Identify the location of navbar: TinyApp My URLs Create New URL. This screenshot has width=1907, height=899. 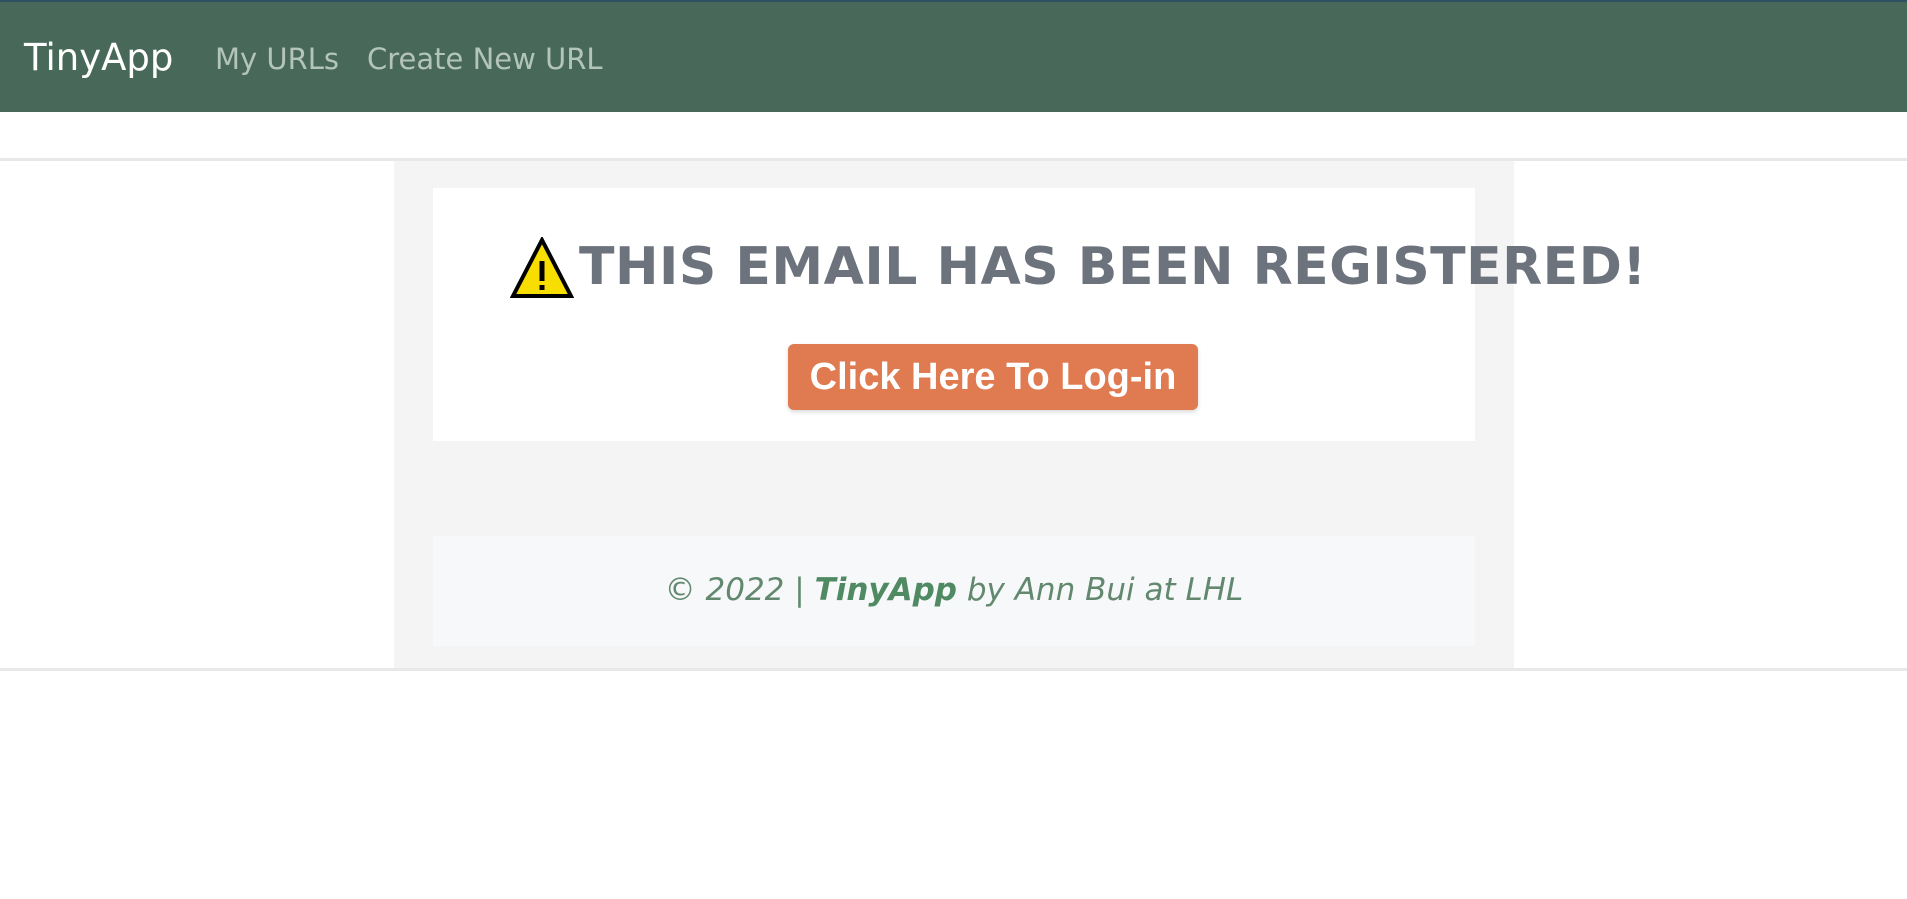
(953, 56).